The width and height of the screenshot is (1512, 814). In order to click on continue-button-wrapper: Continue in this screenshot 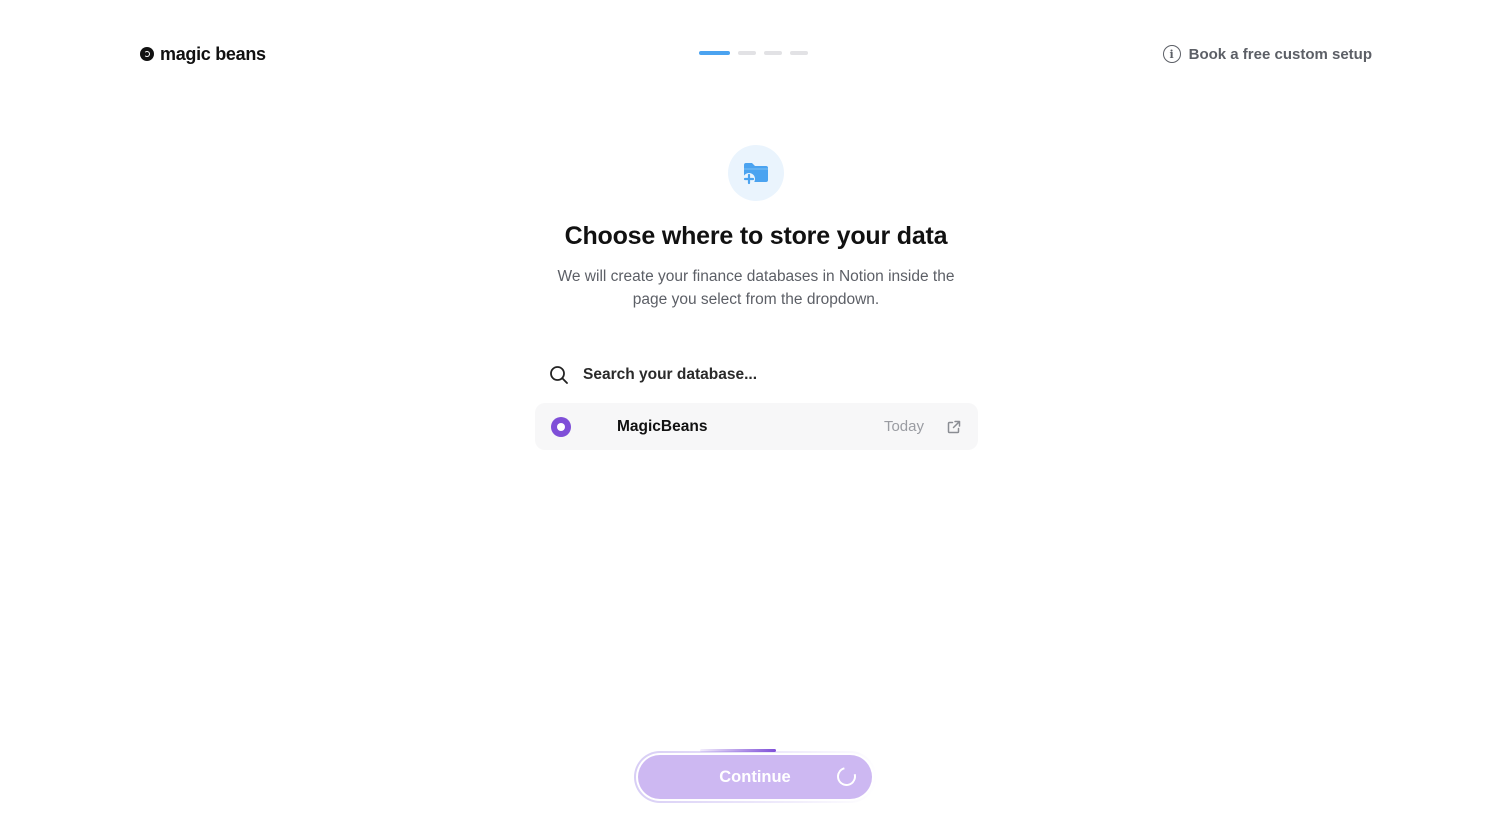, I will do `click(755, 777)`.